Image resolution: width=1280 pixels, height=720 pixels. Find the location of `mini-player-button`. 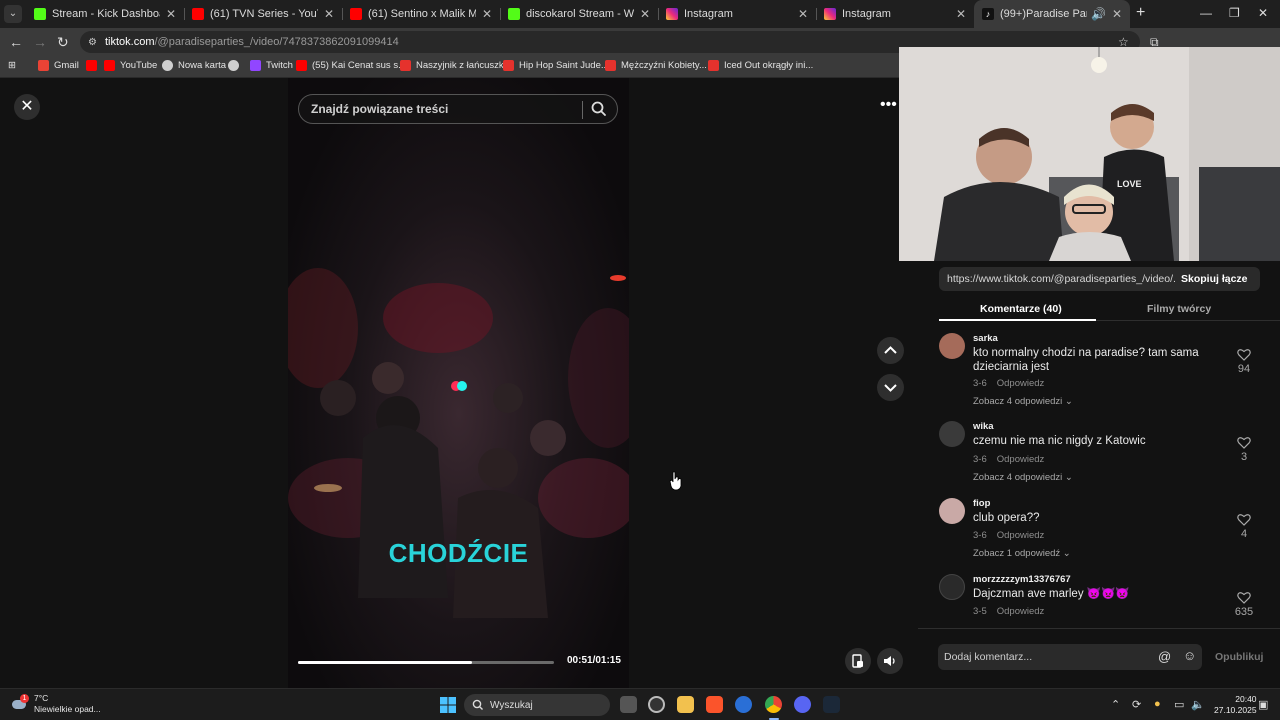

mini-player-button is located at coordinates (858, 661).